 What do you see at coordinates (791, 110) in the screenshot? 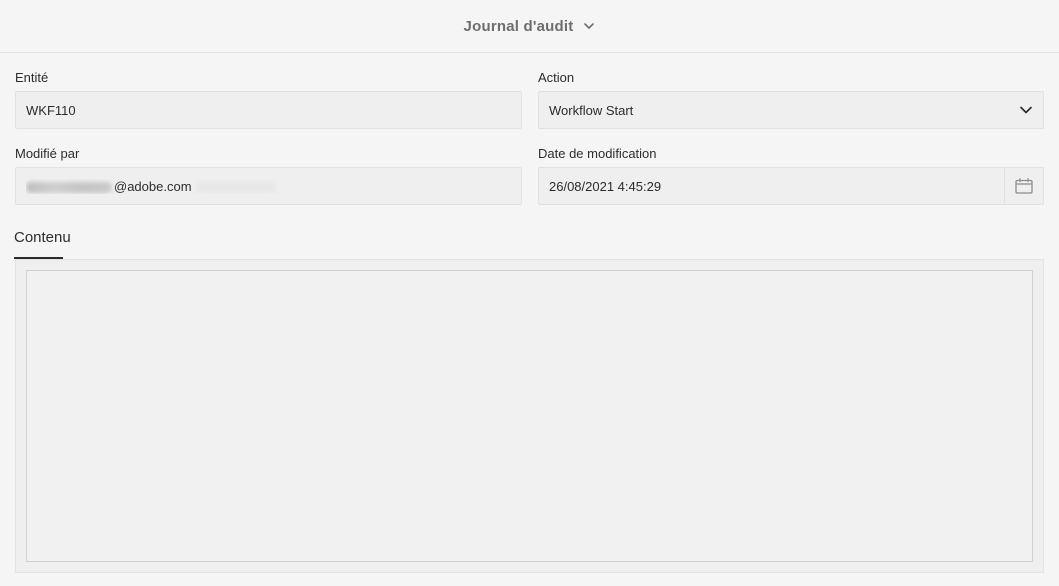
I see `action-select: Workflow Start` at bounding box center [791, 110].